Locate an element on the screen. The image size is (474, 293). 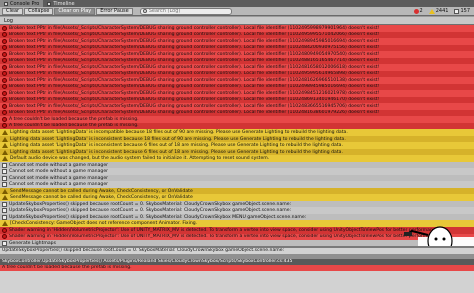
search-field is located at coordinates (185, 11).